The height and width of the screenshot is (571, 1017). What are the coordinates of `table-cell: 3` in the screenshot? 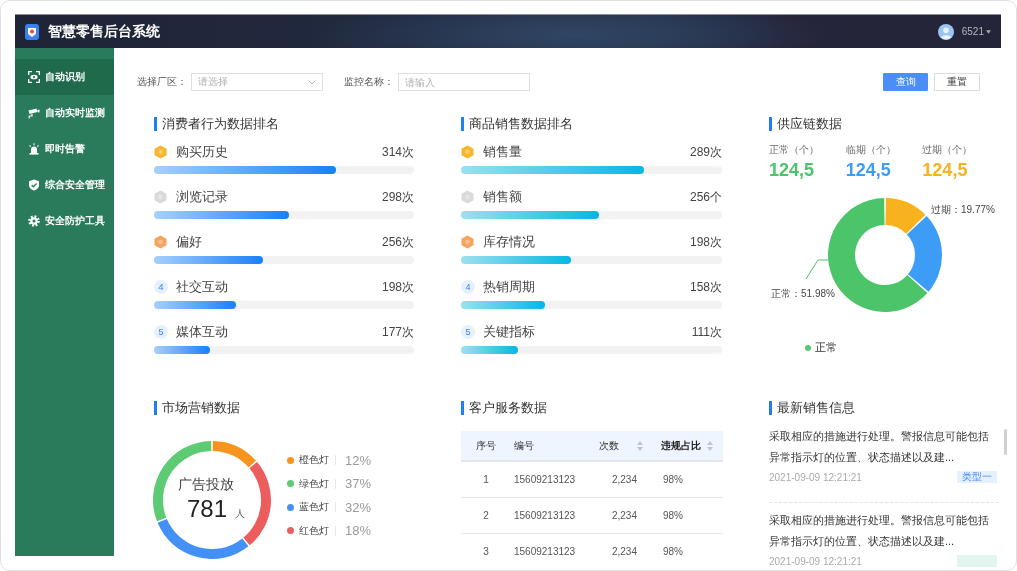 It's located at (486, 551).